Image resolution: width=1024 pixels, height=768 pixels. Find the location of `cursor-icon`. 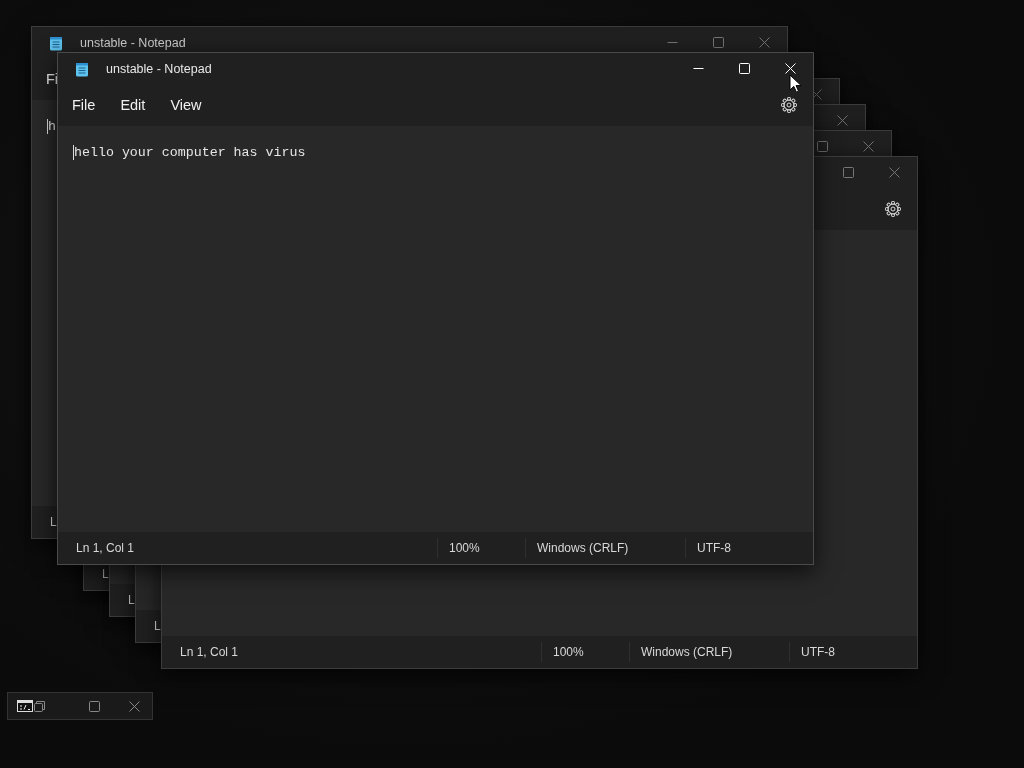

cursor-icon is located at coordinates (795, 84).